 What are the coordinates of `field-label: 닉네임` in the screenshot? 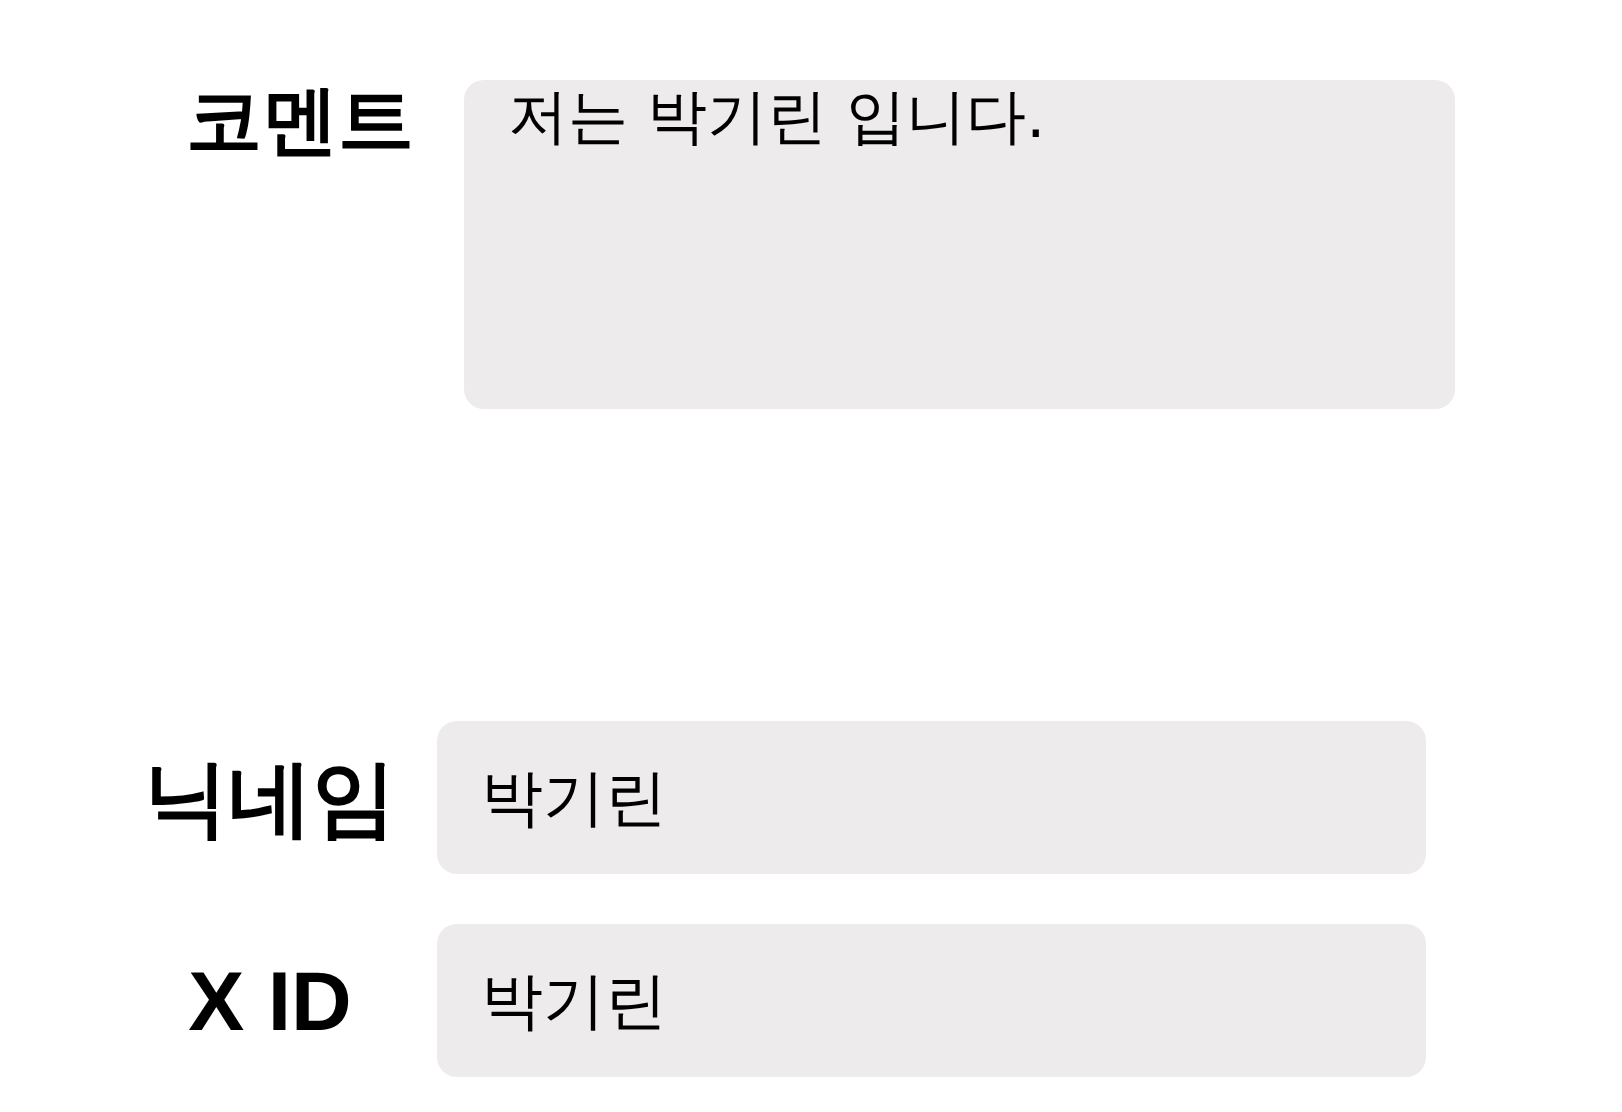 It's located at (270, 797).